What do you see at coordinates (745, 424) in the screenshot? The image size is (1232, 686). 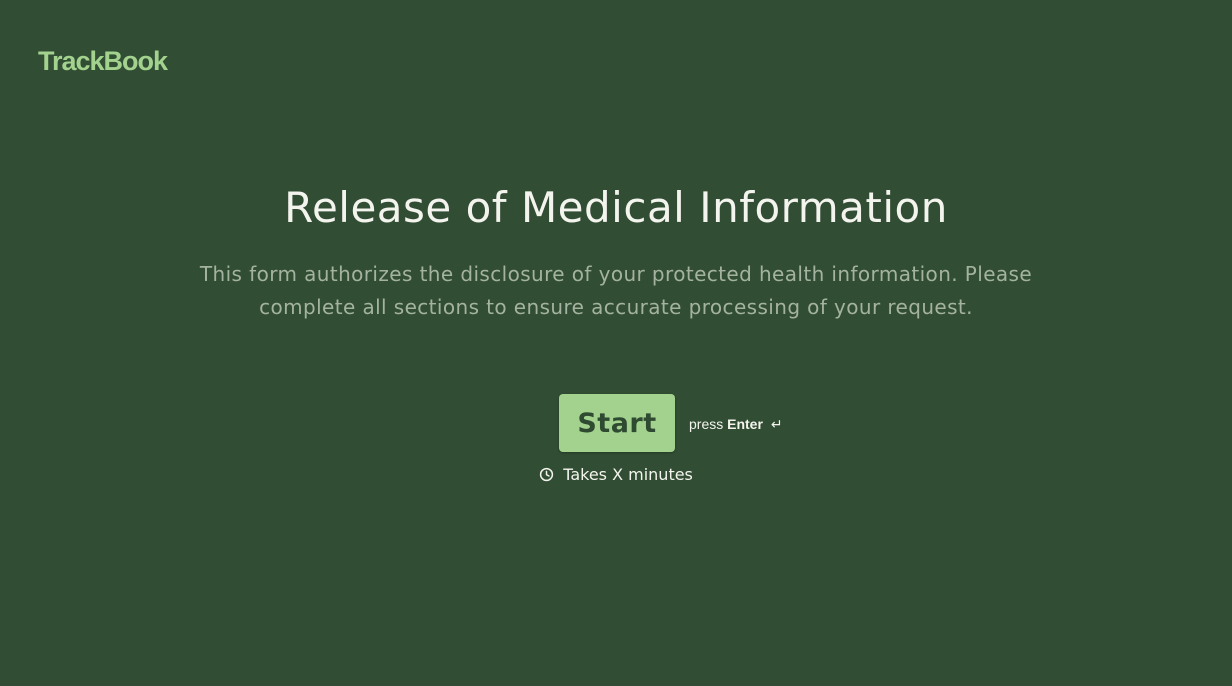 I see `enter-key-label: Enter` at bounding box center [745, 424].